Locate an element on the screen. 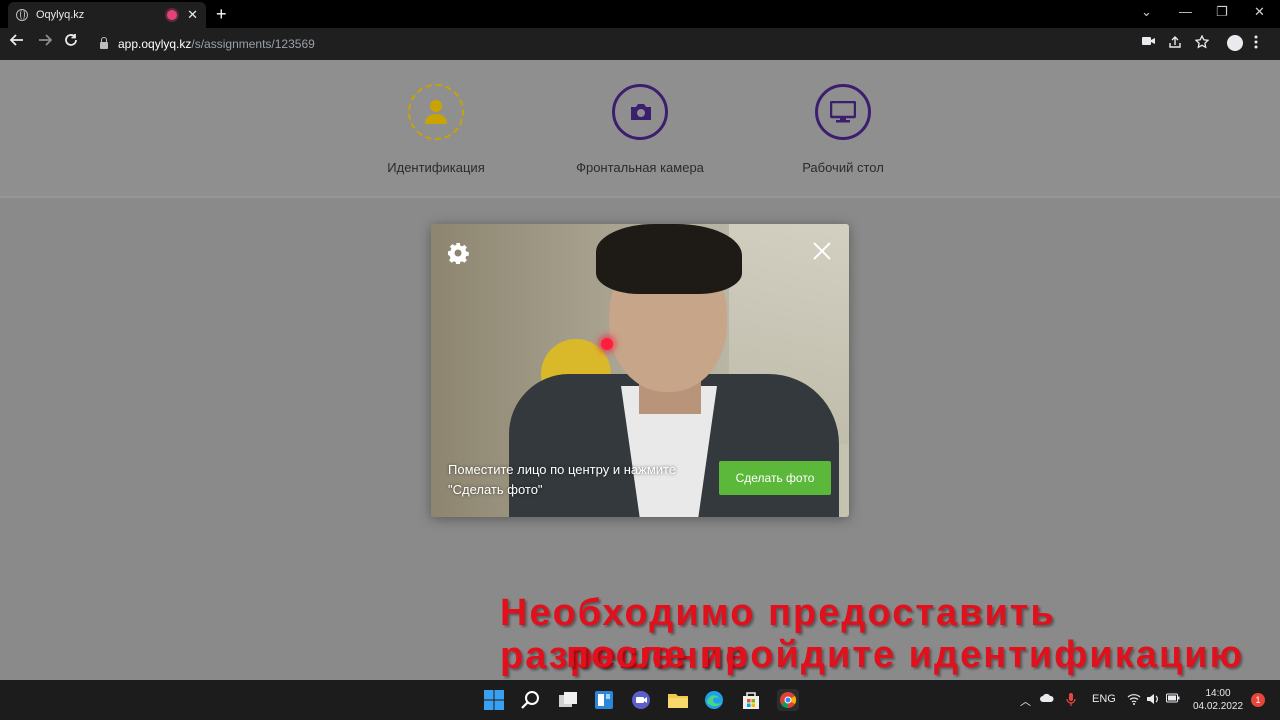 This screenshot has width=1280, height=720. arrow-left-icon is located at coordinates (16, 40).